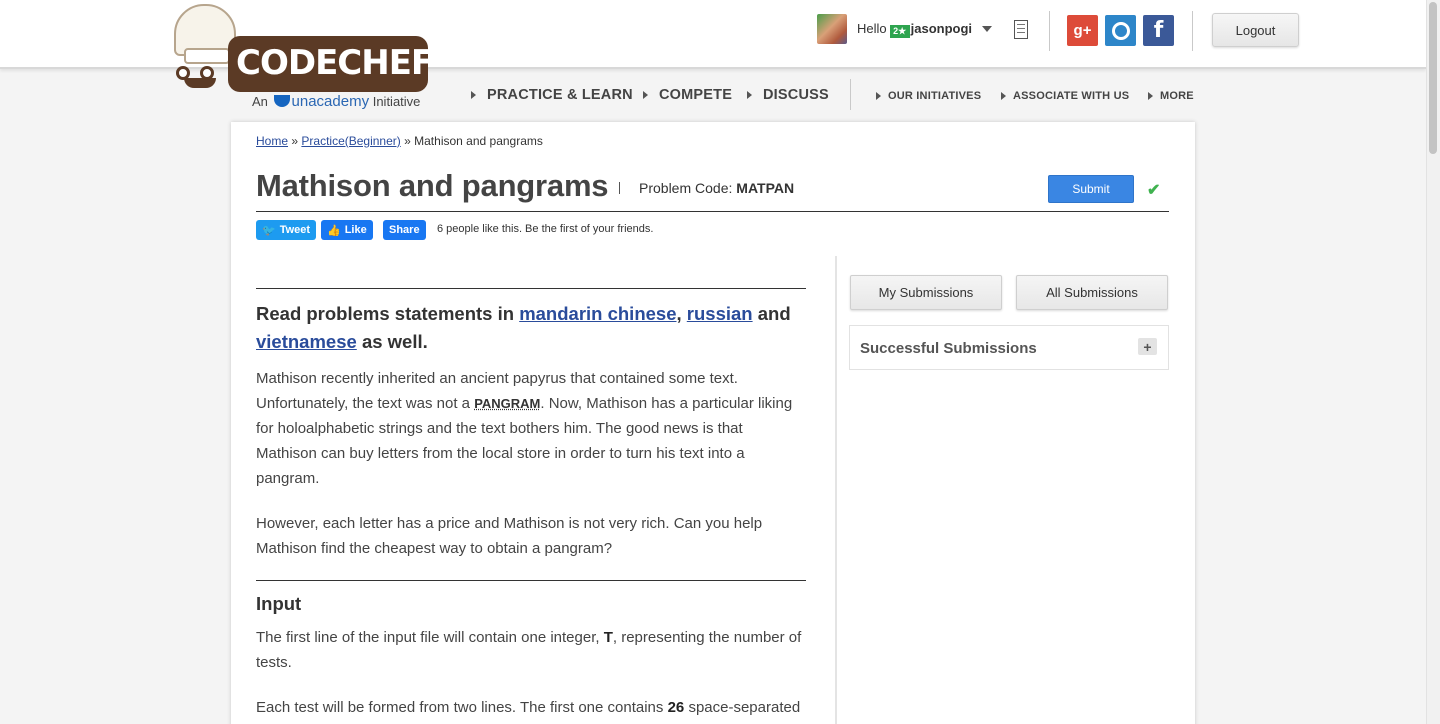  What do you see at coordinates (260, 101) in the screenshot?
I see `tagline-prefix: An` at bounding box center [260, 101].